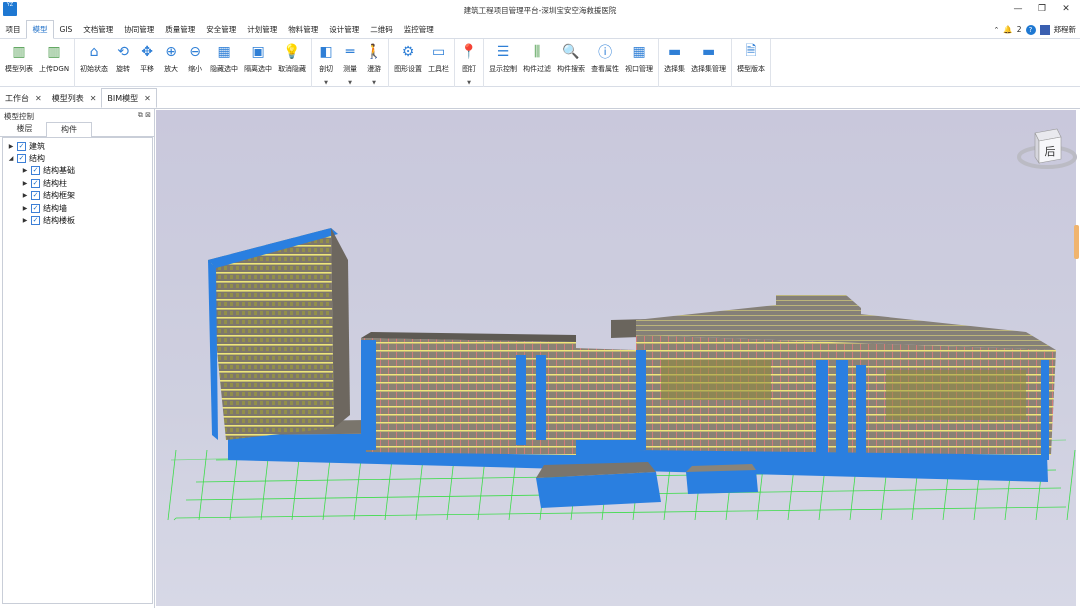 The width and height of the screenshot is (1080, 608). I want to click on menu-item: 质量管理, so click(180, 30).